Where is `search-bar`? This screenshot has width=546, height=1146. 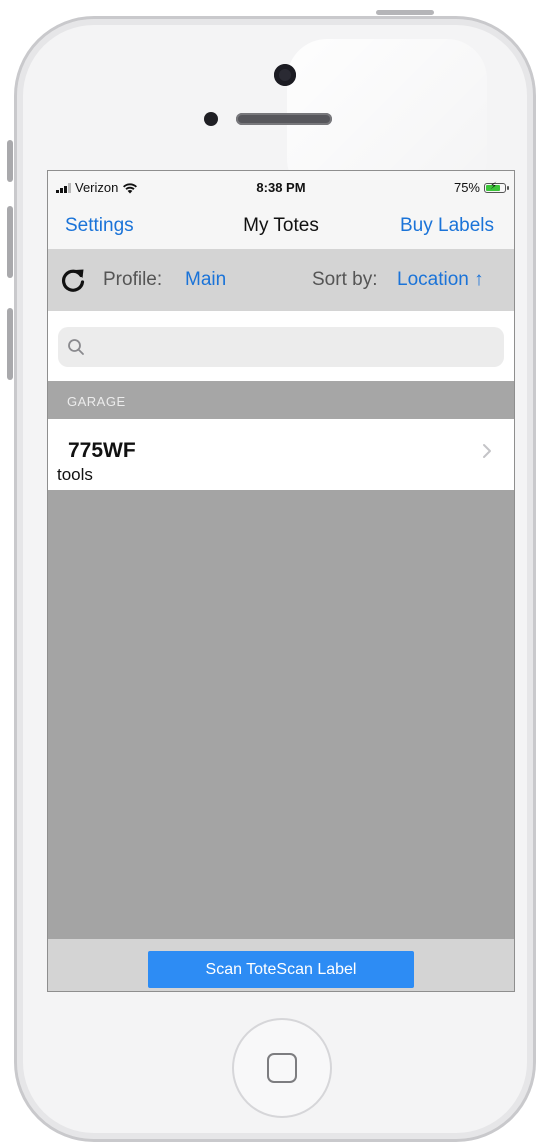 search-bar is located at coordinates (281, 347).